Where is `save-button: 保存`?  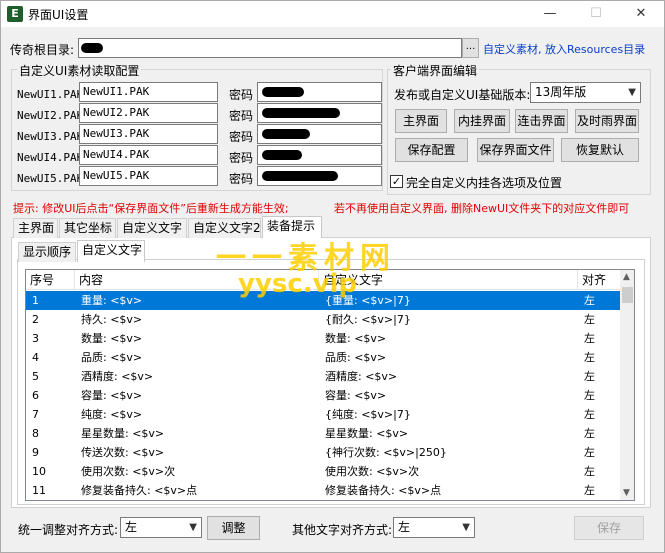
save-button: 保存 is located at coordinates (609, 528).